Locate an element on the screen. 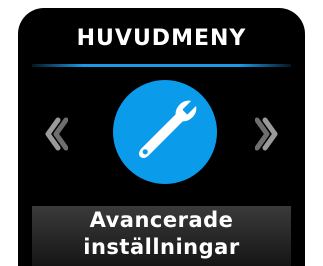 Image resolution: width=323 pixels, height=266 pixels. chevron-left-icon is located at coordinates (56, 134).